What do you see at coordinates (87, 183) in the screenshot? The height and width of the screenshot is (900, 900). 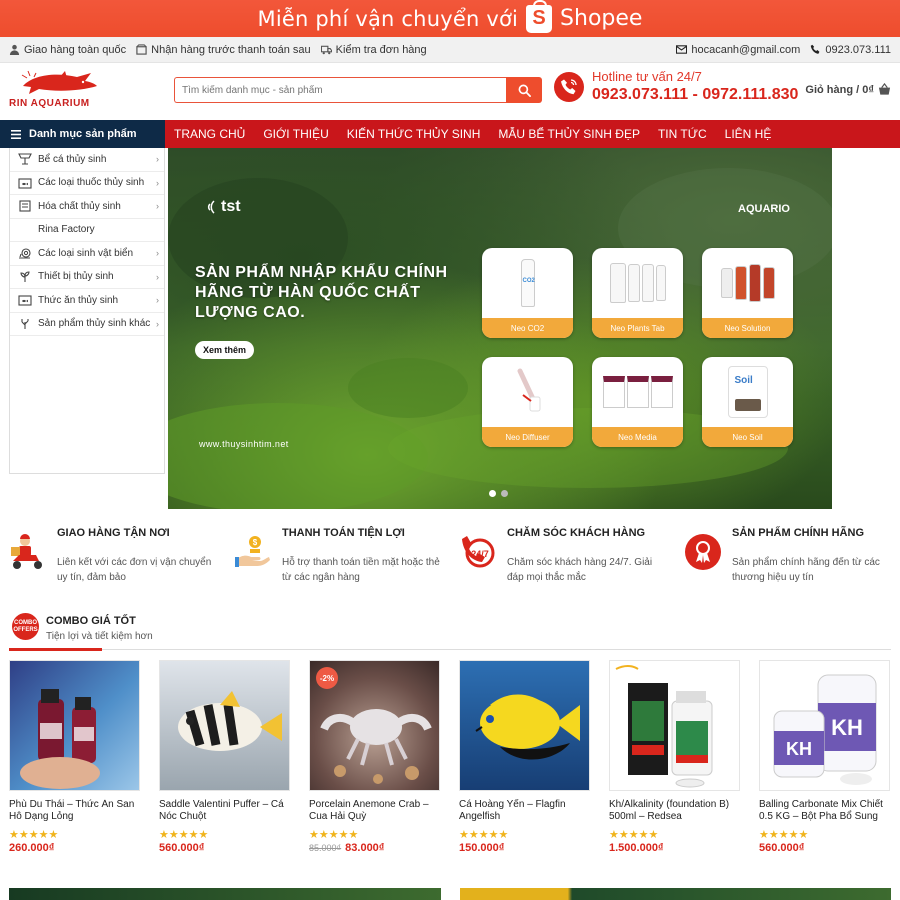 I see `sidebar-item-medicines: Các loại thuốc thủy sinh ›` at bounding box center [87, 183].